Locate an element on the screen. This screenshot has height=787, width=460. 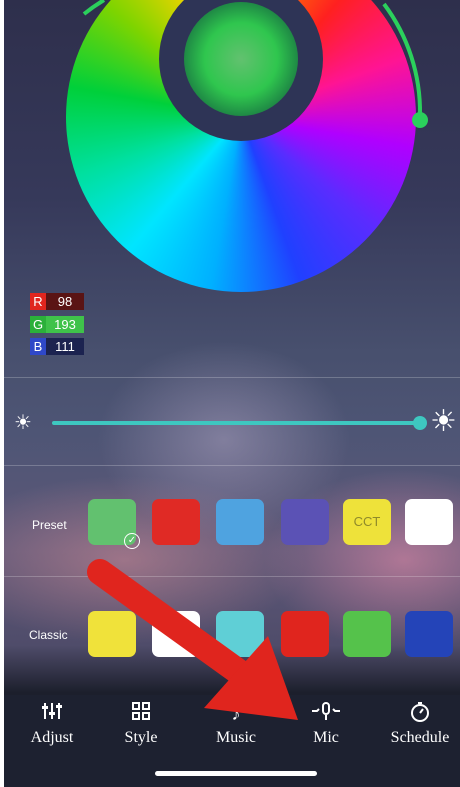
red-label: R is located at coordinates (38, 301).